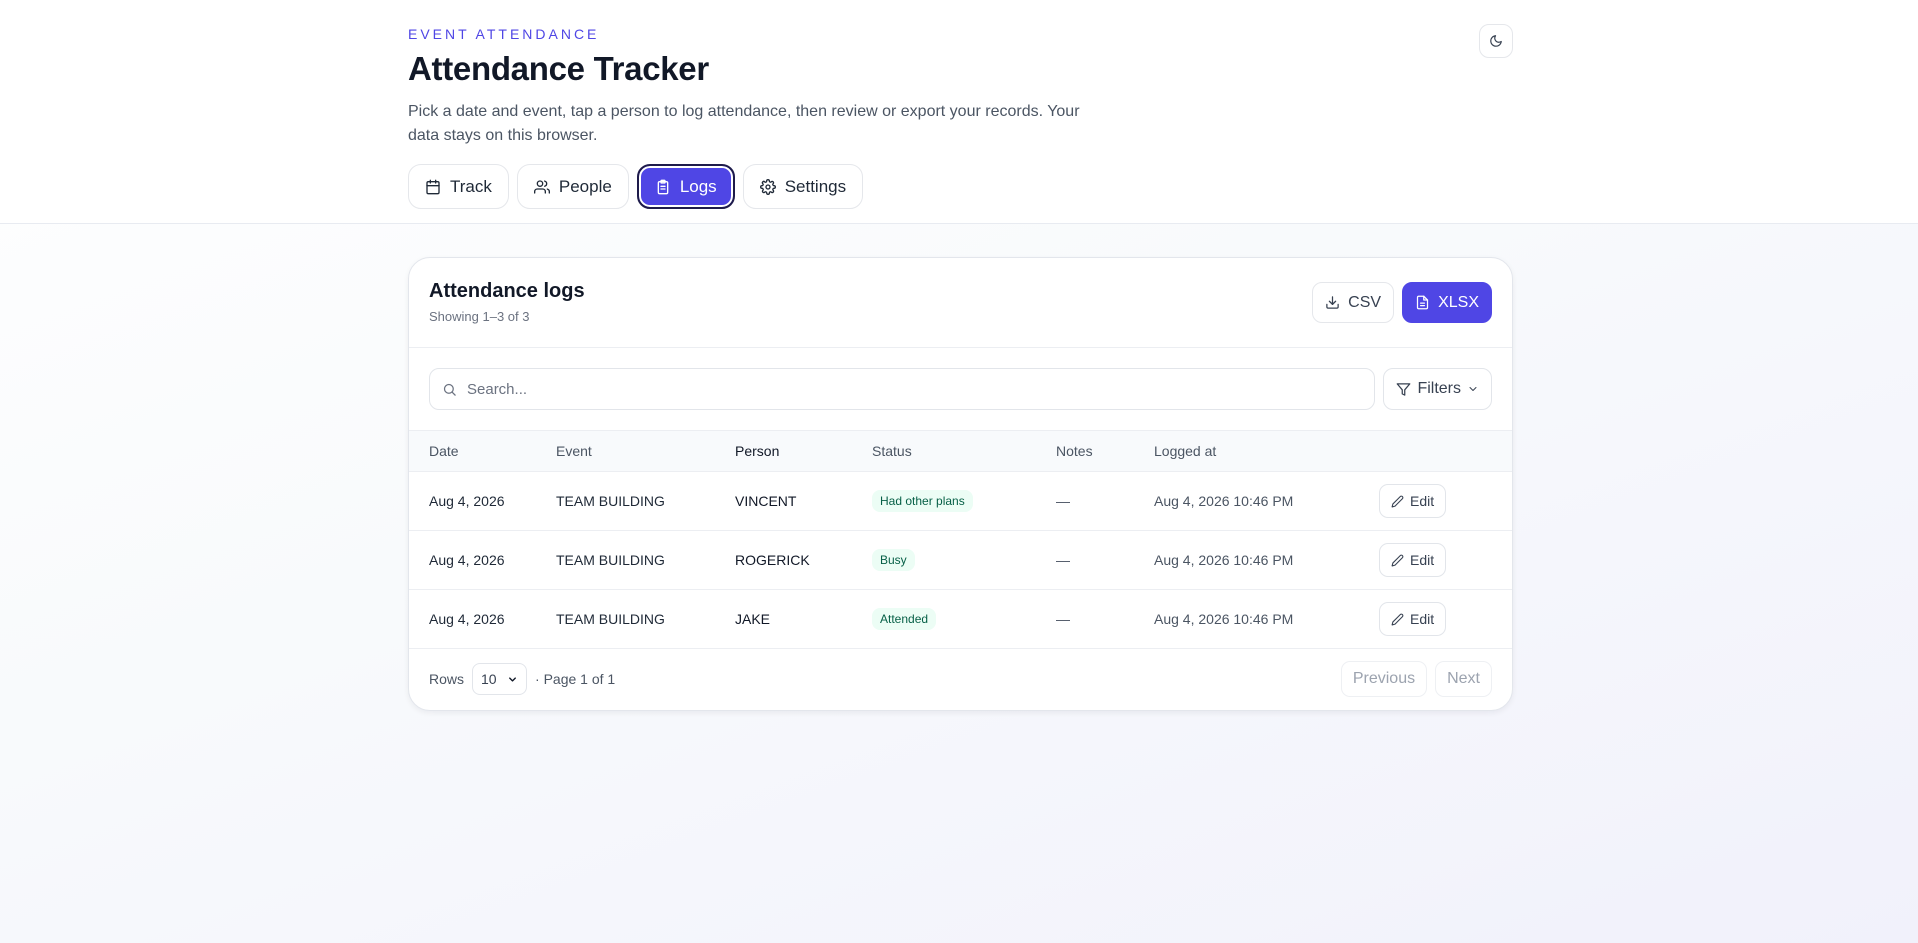 The width and height of the screenshot is (1918, 943). I want to click on tab-logs: Logs, so click(685, 186).